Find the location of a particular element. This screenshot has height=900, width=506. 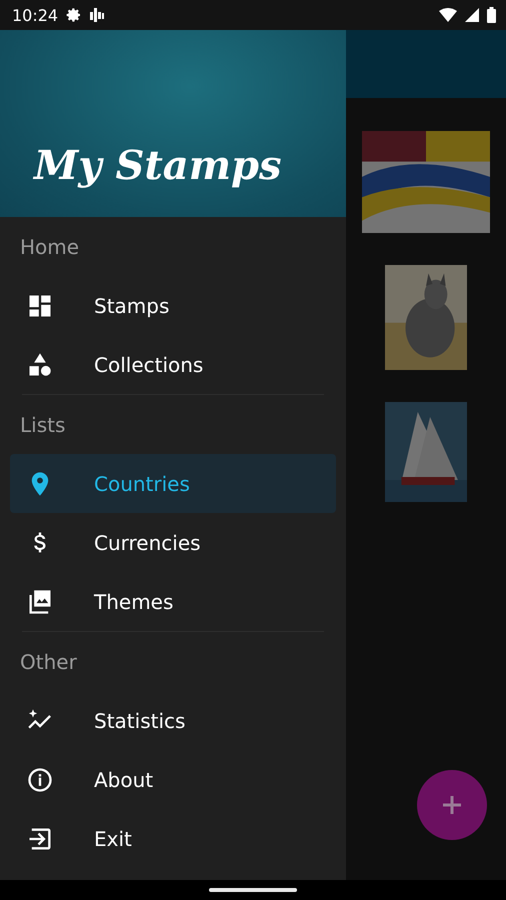

menu-item: About is located at coordinates (173, 779).